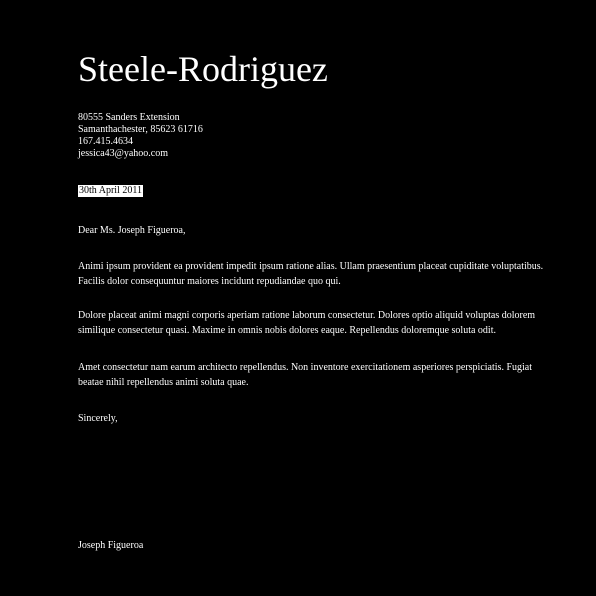  What do you see at coordinates (140, 129) in the screenshot?
I see `address-city-line: Samanthachester, 85623 61716` at bounding box center [140, 129].